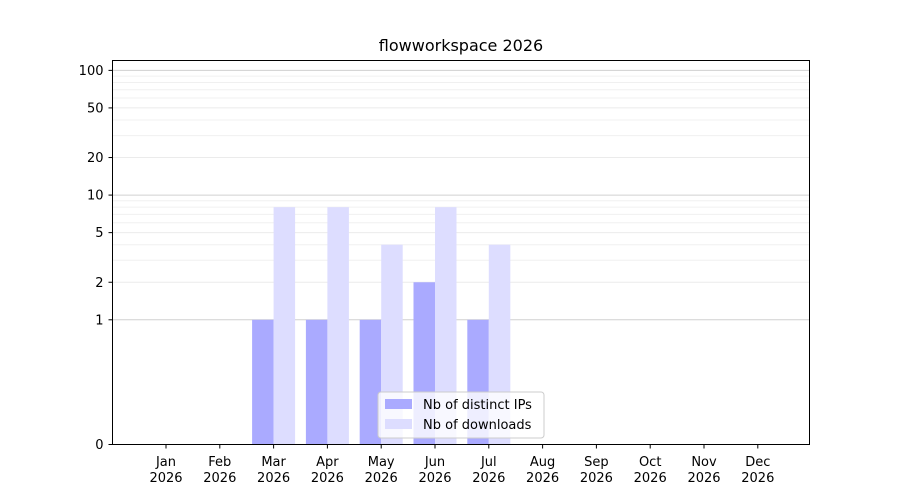 This screenshot has width=900, height=500. What do you see at coordinates (99, 233) in the screenshot?
I see `y-tick-label: 5` at bounding box center [99, 233].